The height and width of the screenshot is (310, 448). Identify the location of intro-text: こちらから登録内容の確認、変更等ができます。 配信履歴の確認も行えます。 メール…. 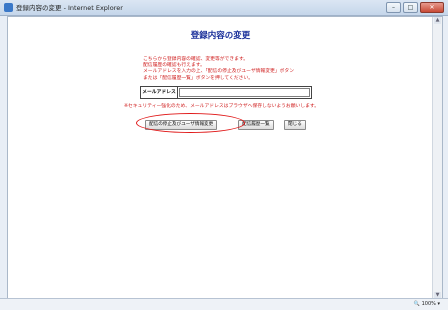
(218, 69).